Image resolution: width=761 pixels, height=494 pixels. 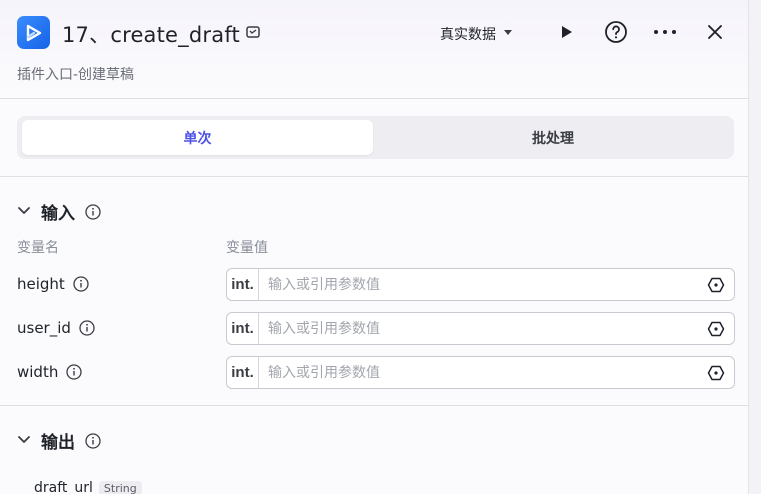 What do you see at coordinates (197, 137) in the screenshot?
I see `tab-single-run: 单次` at bounding box center [197, 137].